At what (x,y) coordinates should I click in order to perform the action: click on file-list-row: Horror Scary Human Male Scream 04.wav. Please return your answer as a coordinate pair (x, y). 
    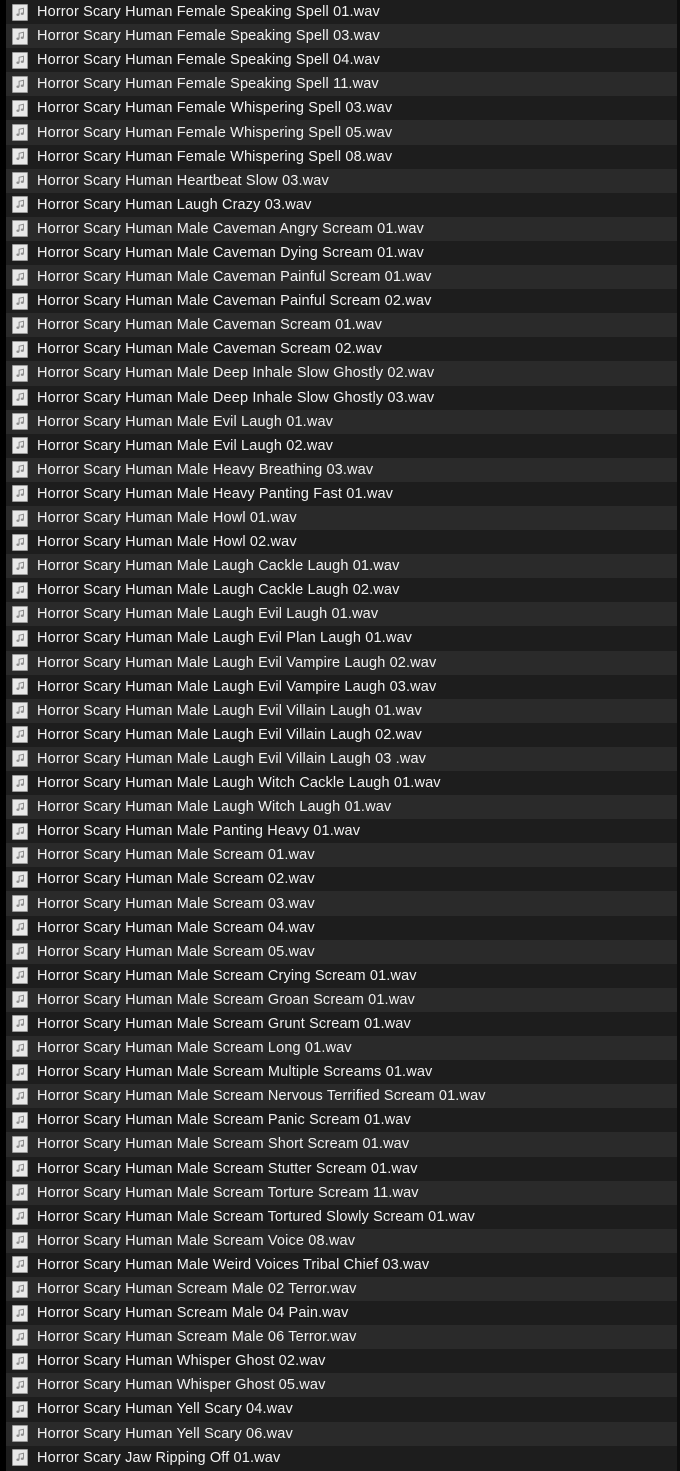
    Looking at the image, I should click on (341, 927).